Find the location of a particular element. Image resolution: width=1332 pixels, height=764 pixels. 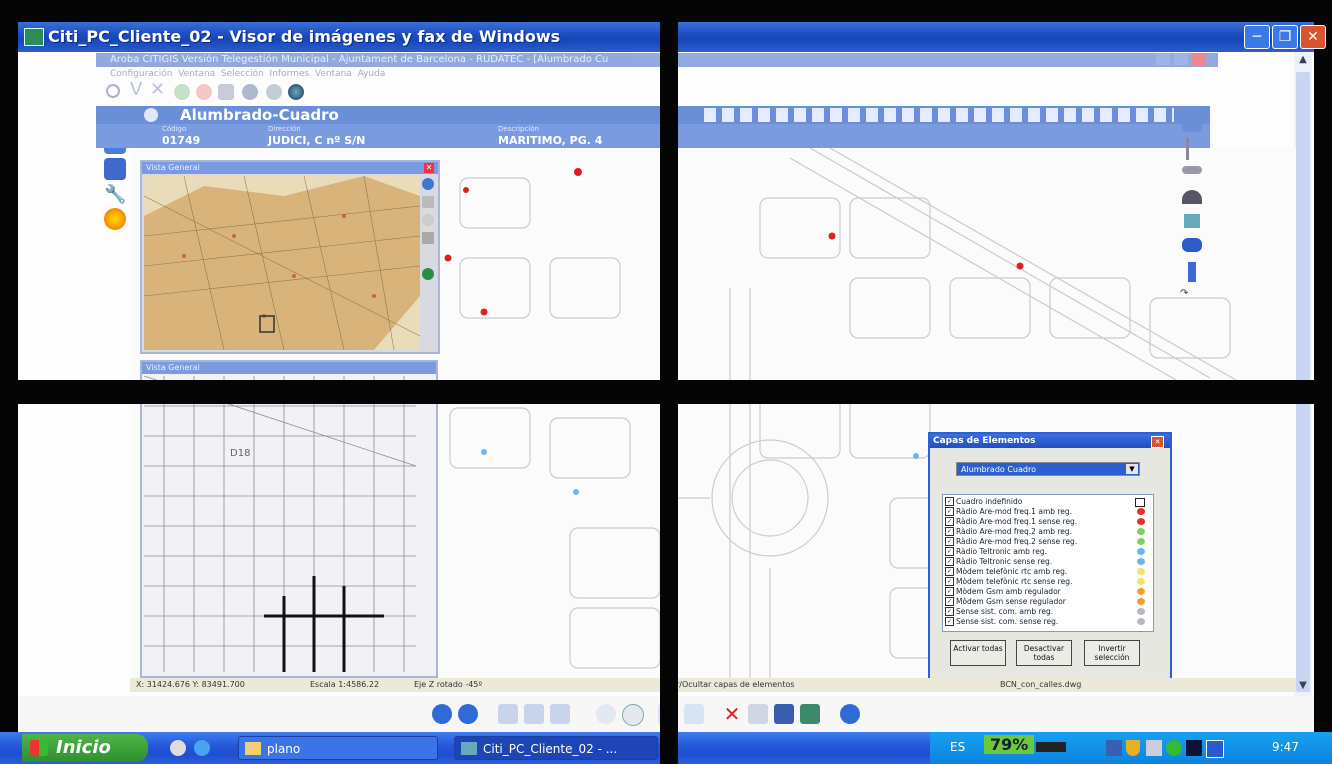

overview-panel-detail: Vista General D18 is located at coordinates (289, 519).